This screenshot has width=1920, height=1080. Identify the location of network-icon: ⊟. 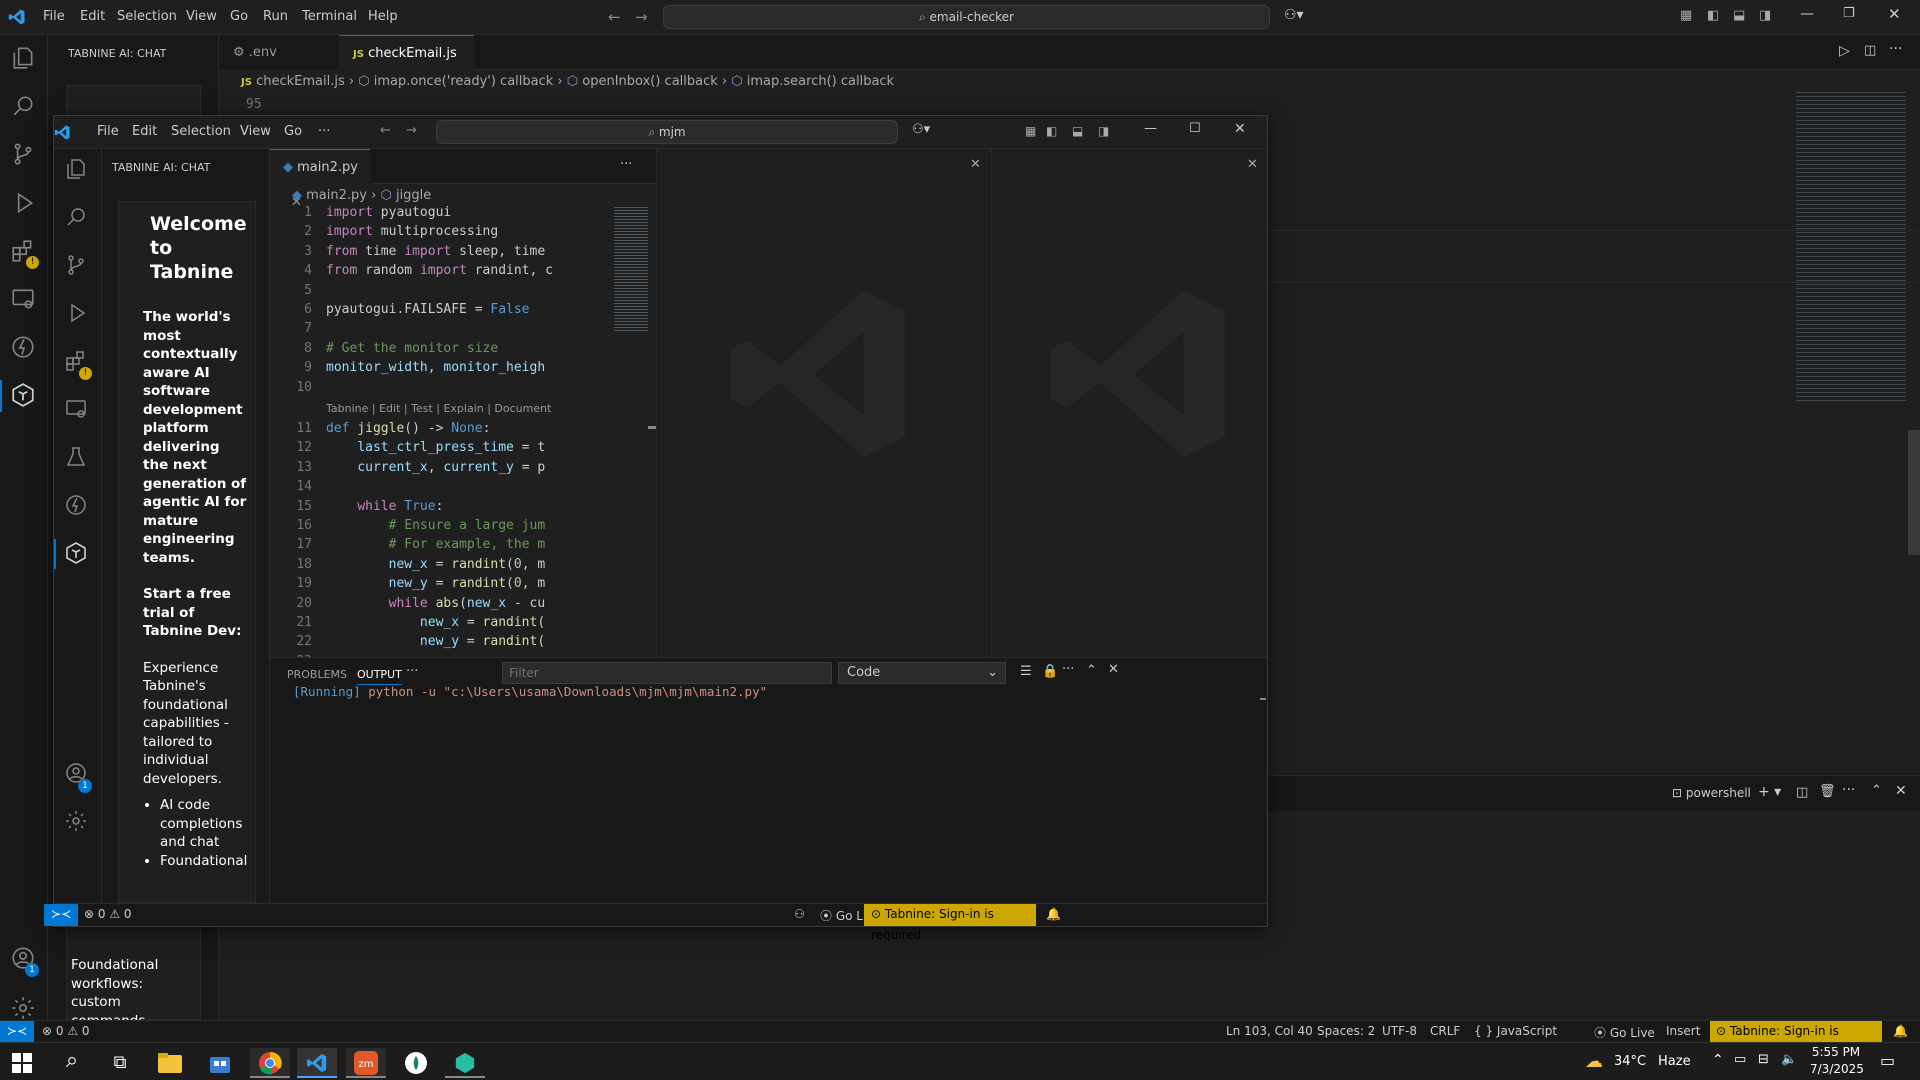
(1763, 1059).